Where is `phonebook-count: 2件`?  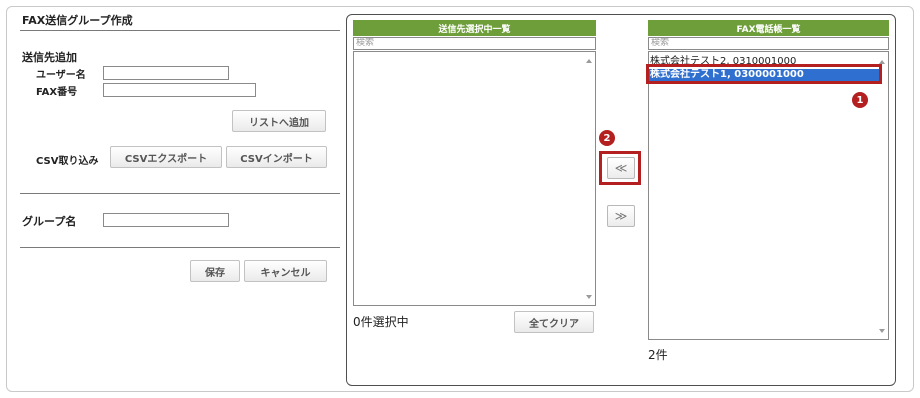
phonebook-count: 2件 is located at coordinates (658, 355).